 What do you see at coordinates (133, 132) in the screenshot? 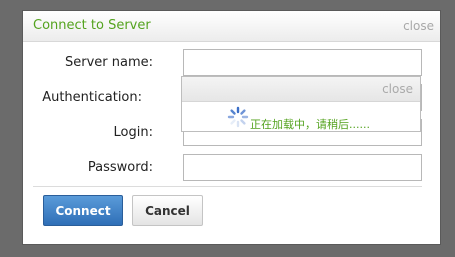
I see `login-label: Login:` at bounding box center [133, 132].